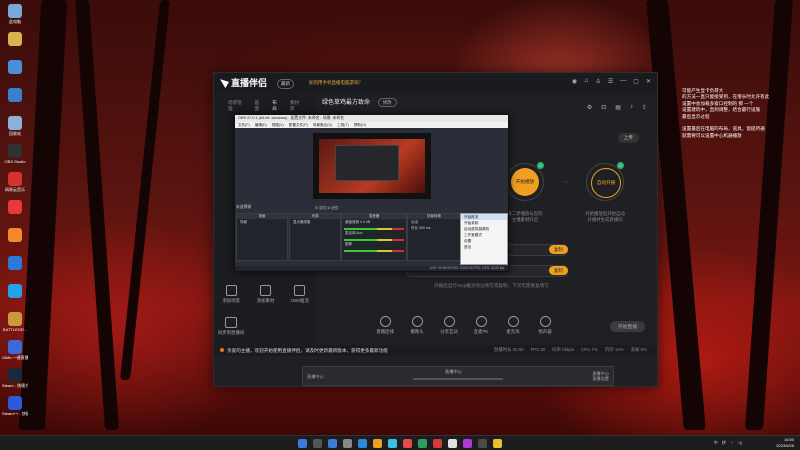 The height and width of the screenshot is (450, 800). What do you see at coordinates (385, 325) in the screenshot?
I see `toolbar-button: 直播连线` at bounding box center [385, 325].